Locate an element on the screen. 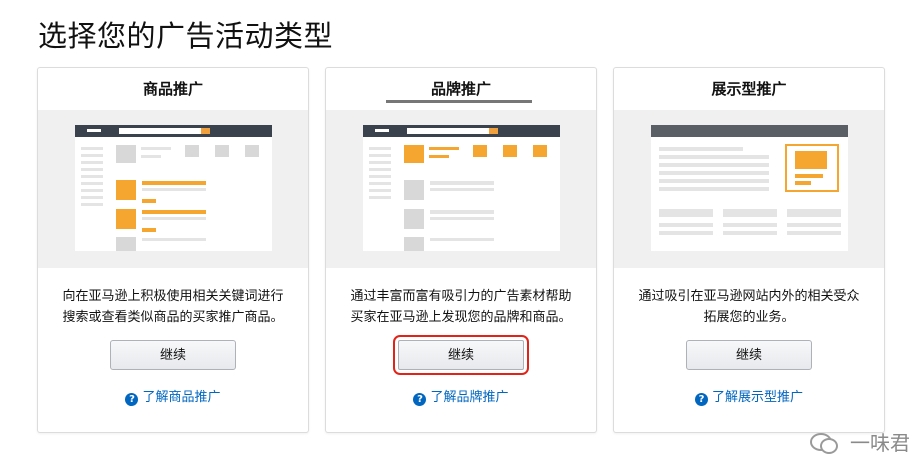  wechat-icon is located at coordinates (824, 443).